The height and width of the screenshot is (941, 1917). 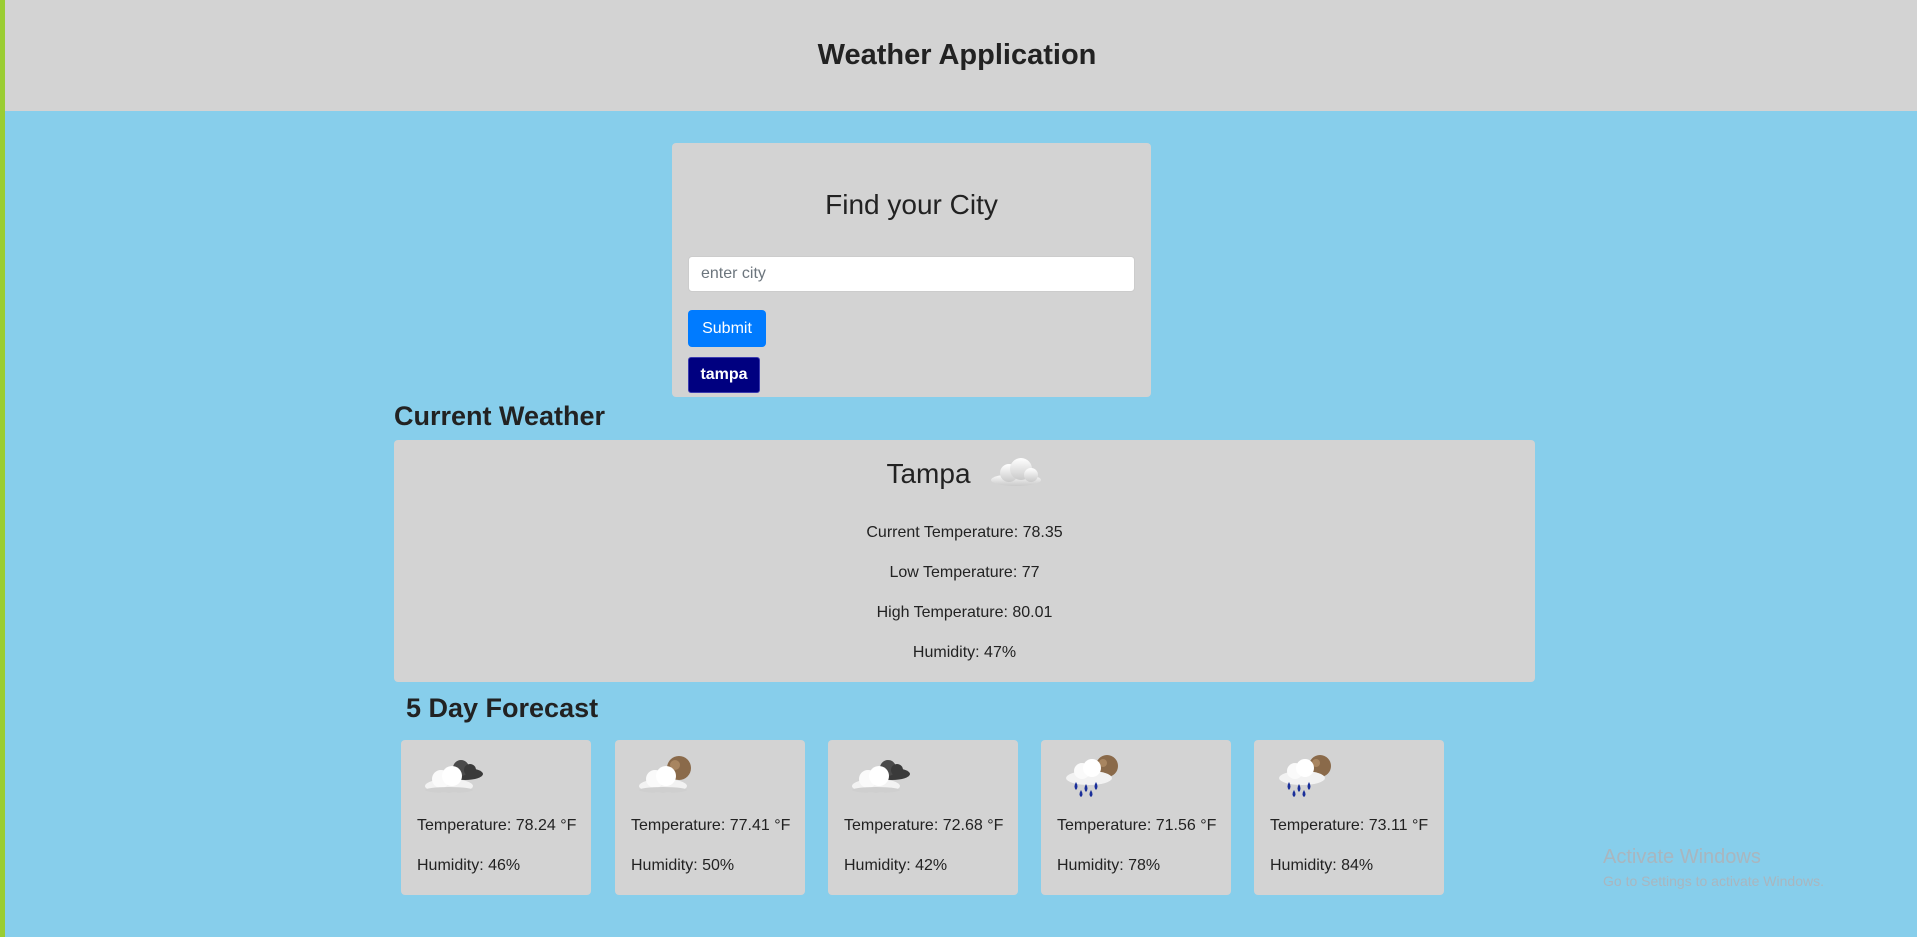 I want to click on high-temperature: High Temperature: 80.01, so click(x=964, y=612).